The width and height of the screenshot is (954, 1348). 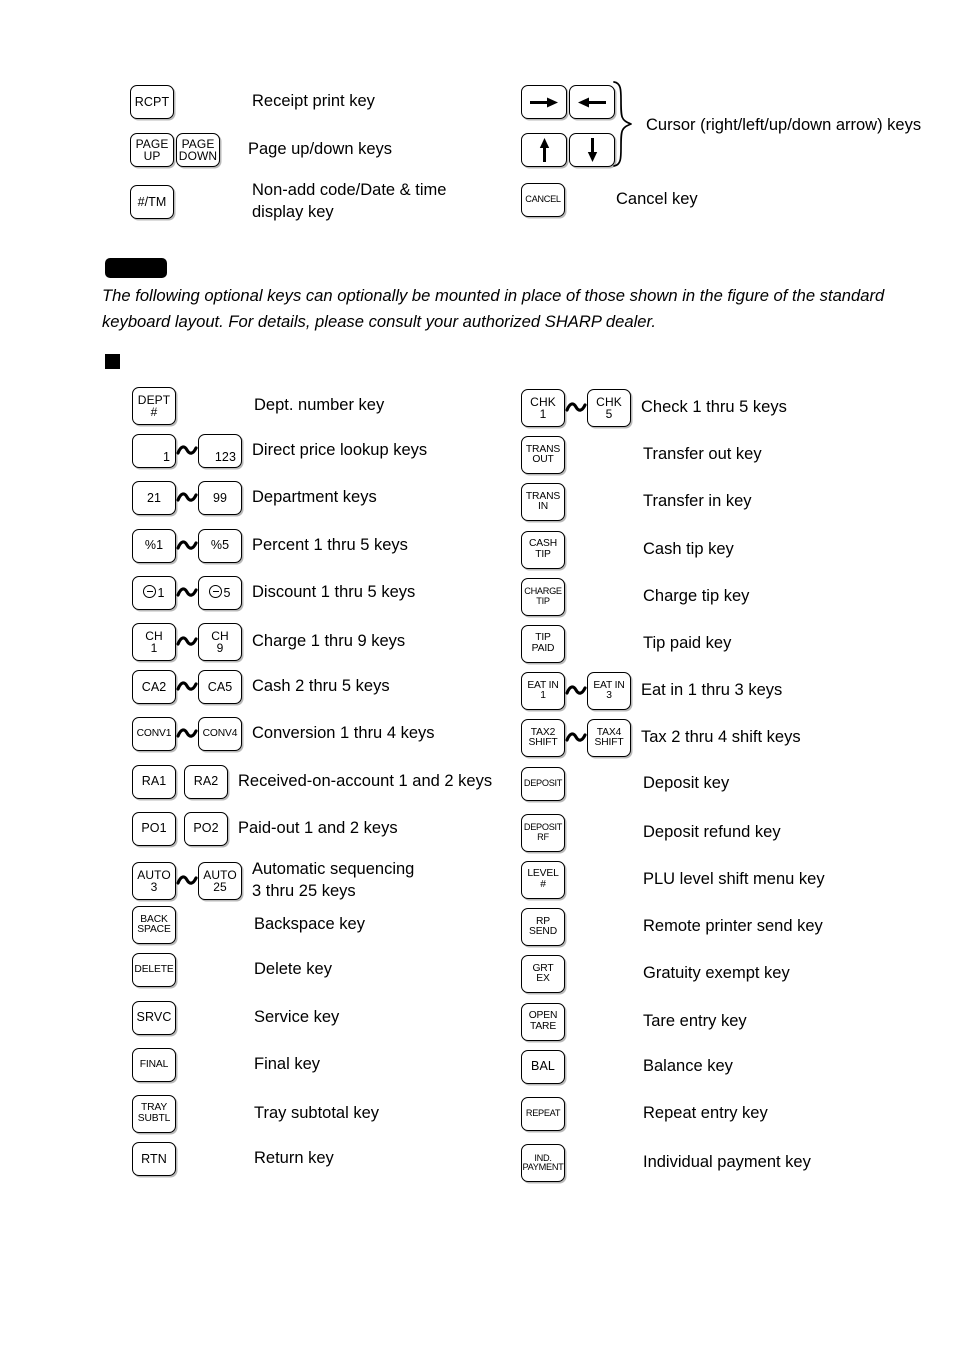 I want to click on row-eat-in-1-thru-3-keys: EAT IN 1 EAT IN 3 Eat in 1 thru 3 keys, so click(x=652, y=691).